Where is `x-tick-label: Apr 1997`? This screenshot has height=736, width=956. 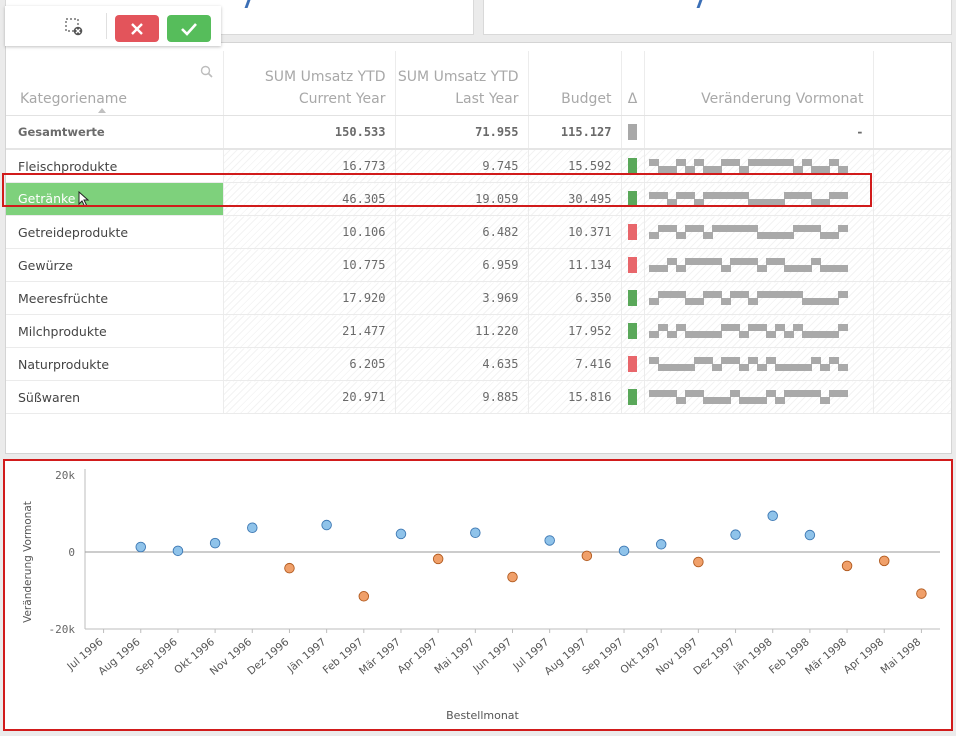 x-tick-label: Apr 1997 is located at coordinates (417, 656).